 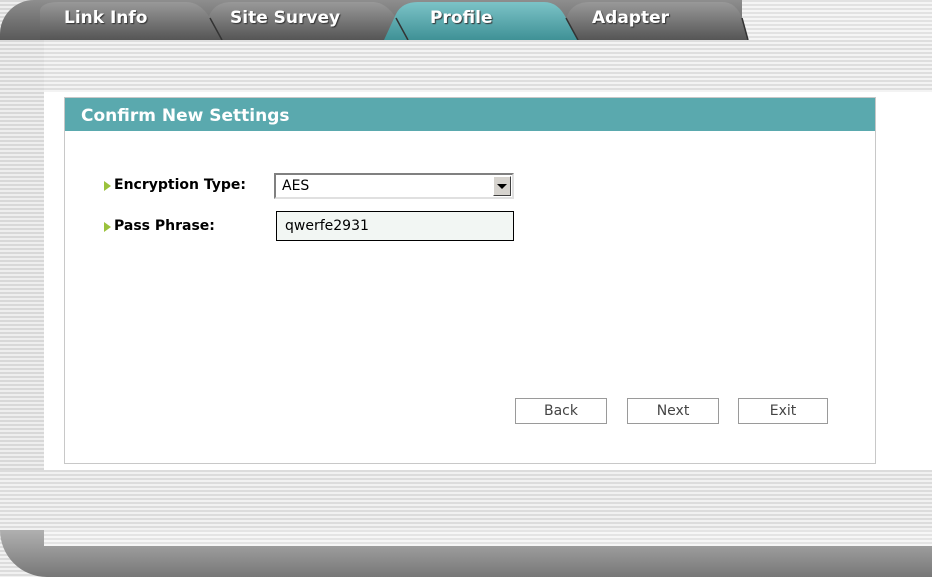 I want to click on panel-title: Confirm New Settings, so click(x=470, y=114).